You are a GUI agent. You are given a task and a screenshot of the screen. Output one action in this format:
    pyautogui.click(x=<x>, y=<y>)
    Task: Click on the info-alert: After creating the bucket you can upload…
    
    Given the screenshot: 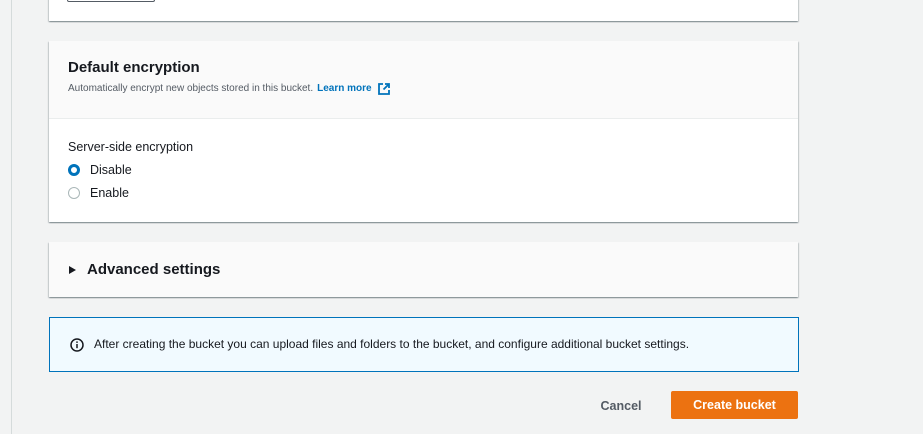 What is the action you would take?
    pyautogui.click(x=424, y=344)
    